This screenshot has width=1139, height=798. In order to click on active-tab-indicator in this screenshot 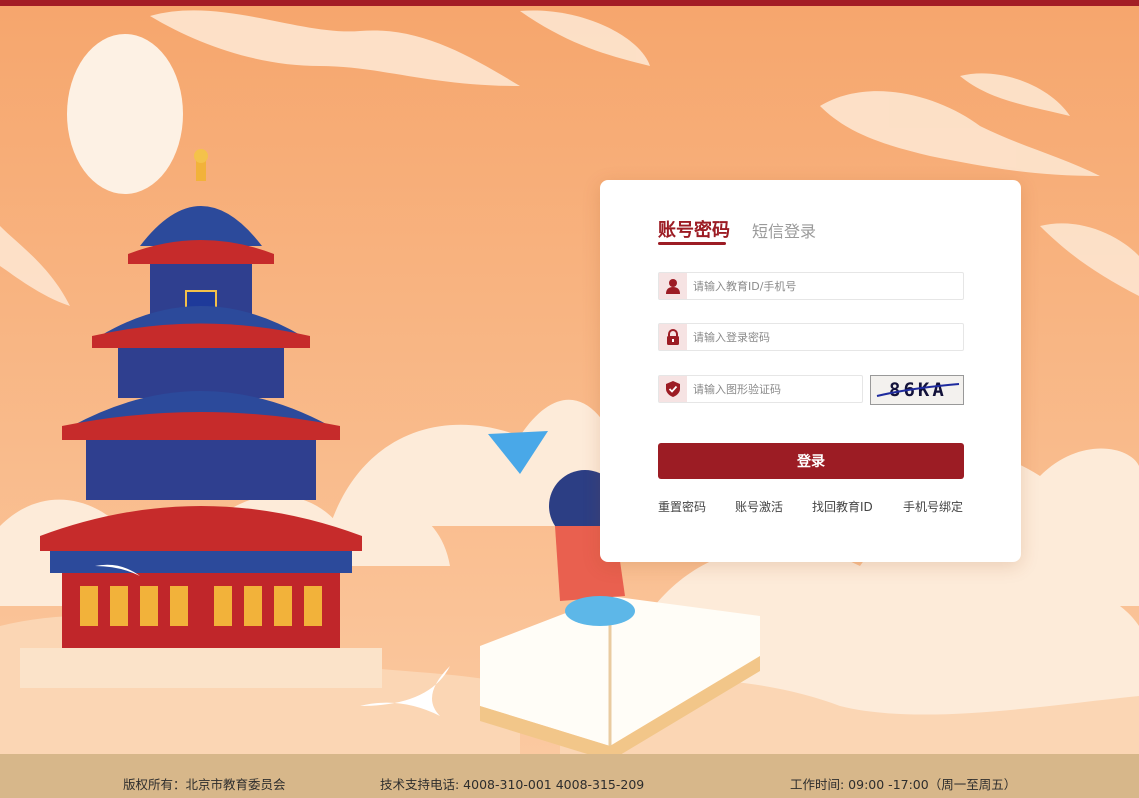, I will do `click(692, 243)`.